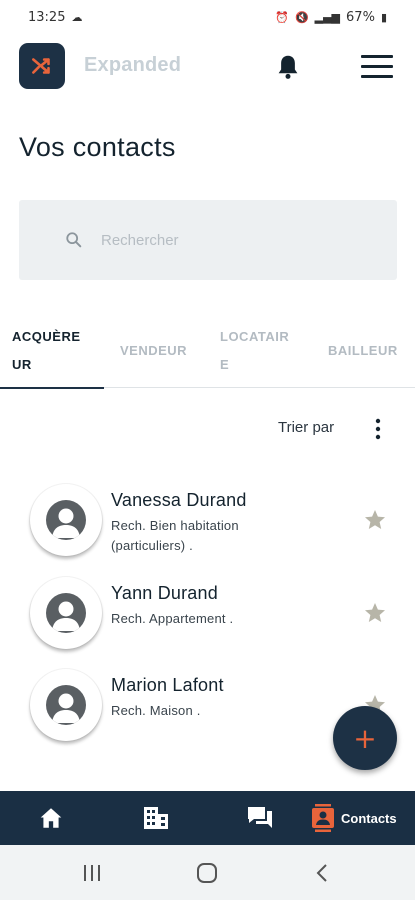 This screenshot has height=900, width=415. I want to click on search-icon, so click(74, 240).